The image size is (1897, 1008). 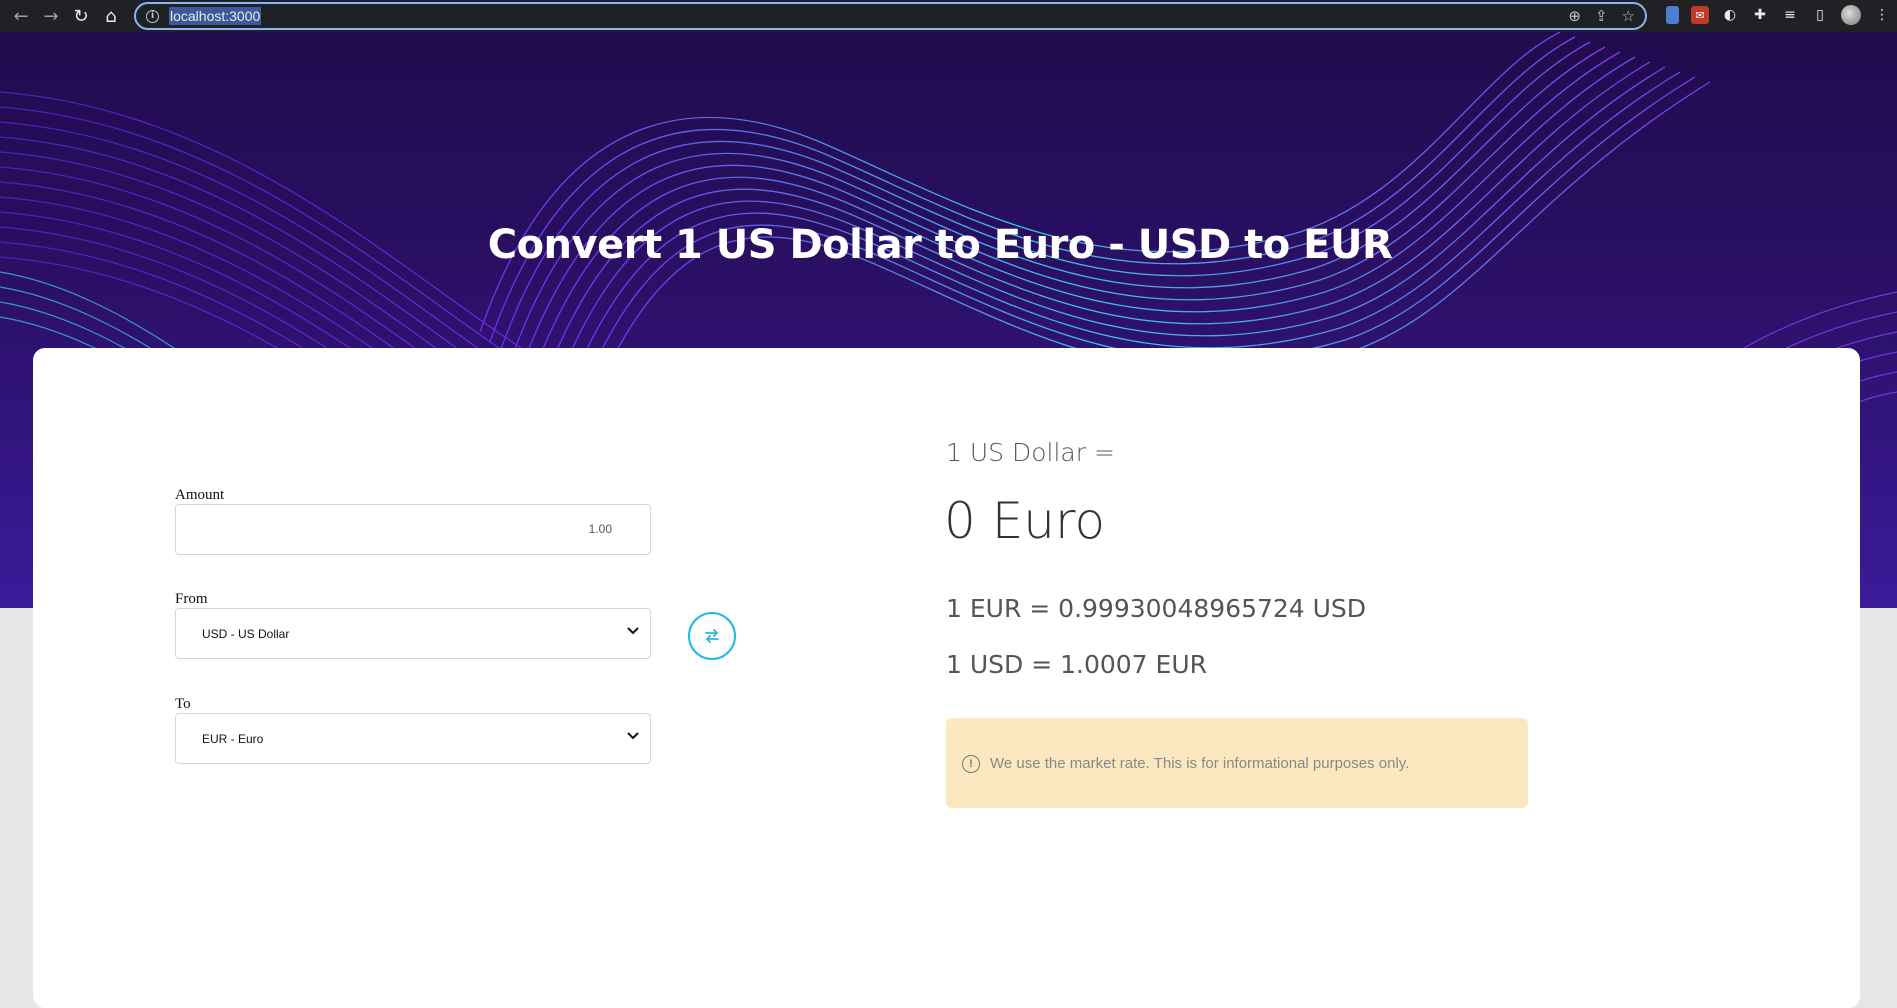 What do you see at coordinates (21, 16) in the screenshot?
I see `back-icon: ←` at bounding box center [21, 16].